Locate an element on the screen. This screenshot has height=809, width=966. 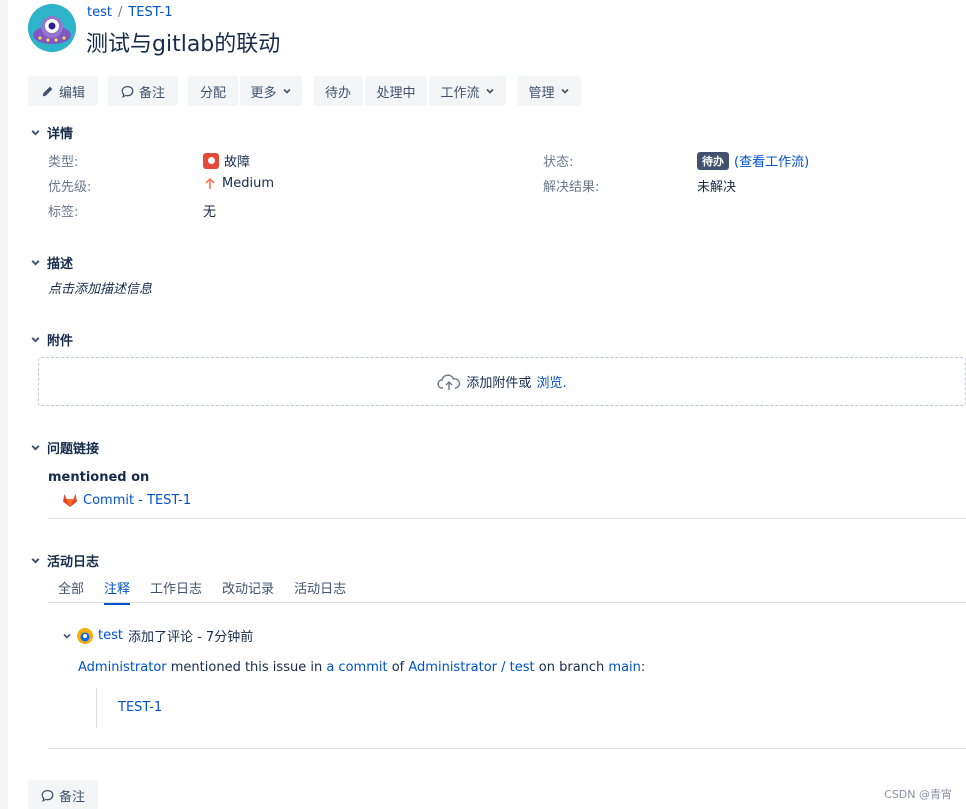
comment-text-1: mentioned this issue in is located at coordinates (246, 667).